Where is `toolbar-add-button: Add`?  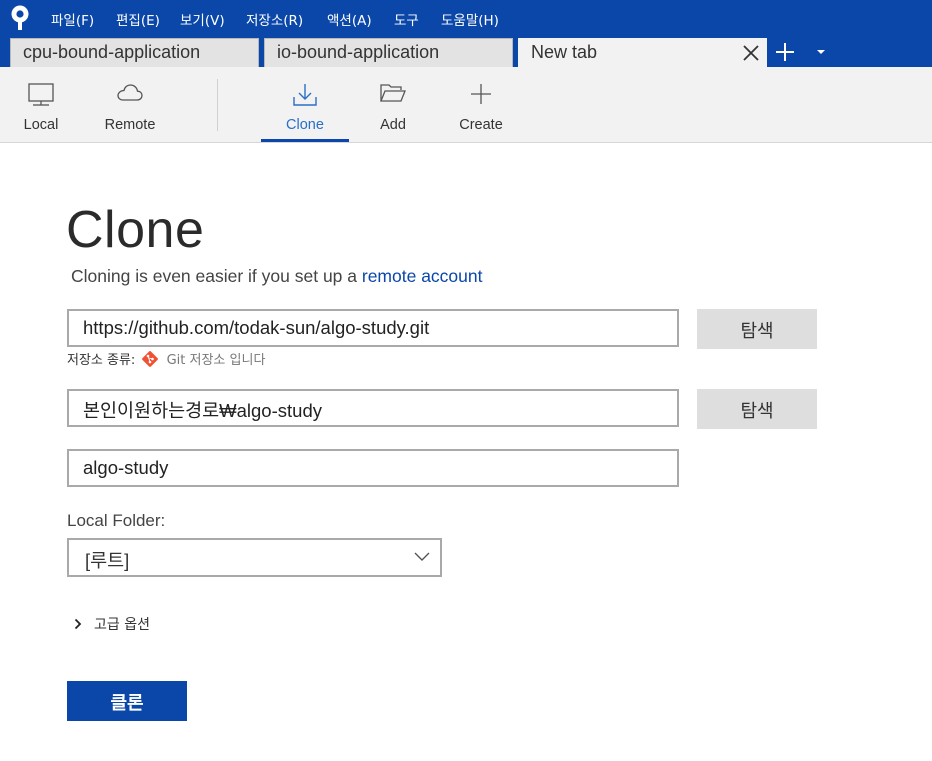 toolbar-add-button: Add is located at coordinates (393, 105).